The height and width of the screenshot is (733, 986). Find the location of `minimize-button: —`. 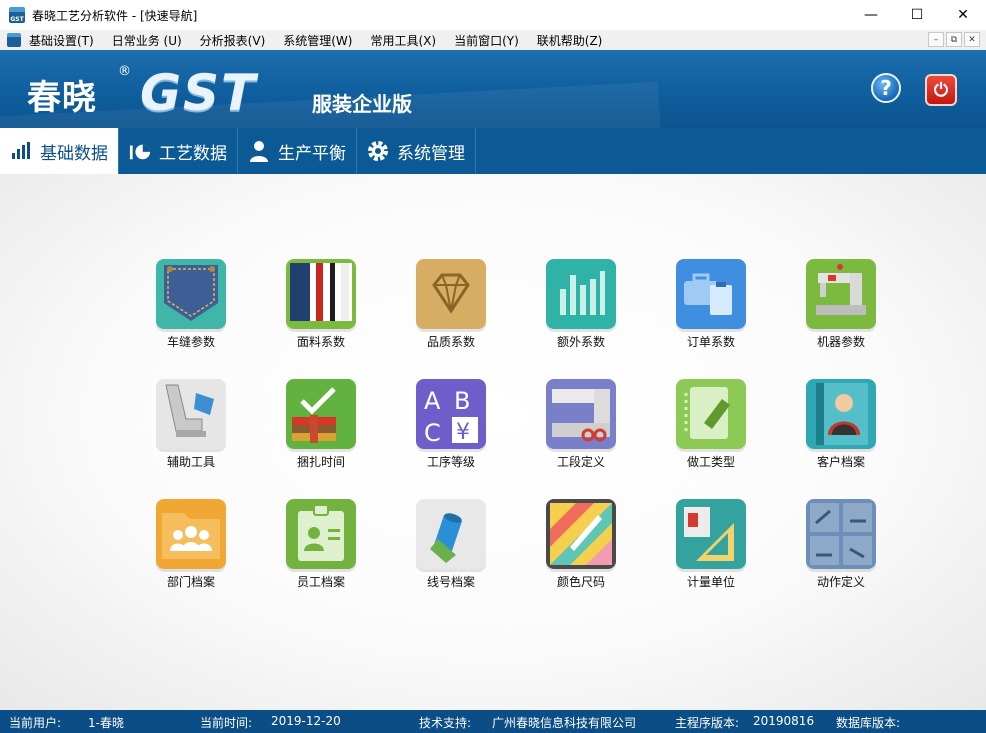

minimize-button: — is located at coordinates (871, 15).